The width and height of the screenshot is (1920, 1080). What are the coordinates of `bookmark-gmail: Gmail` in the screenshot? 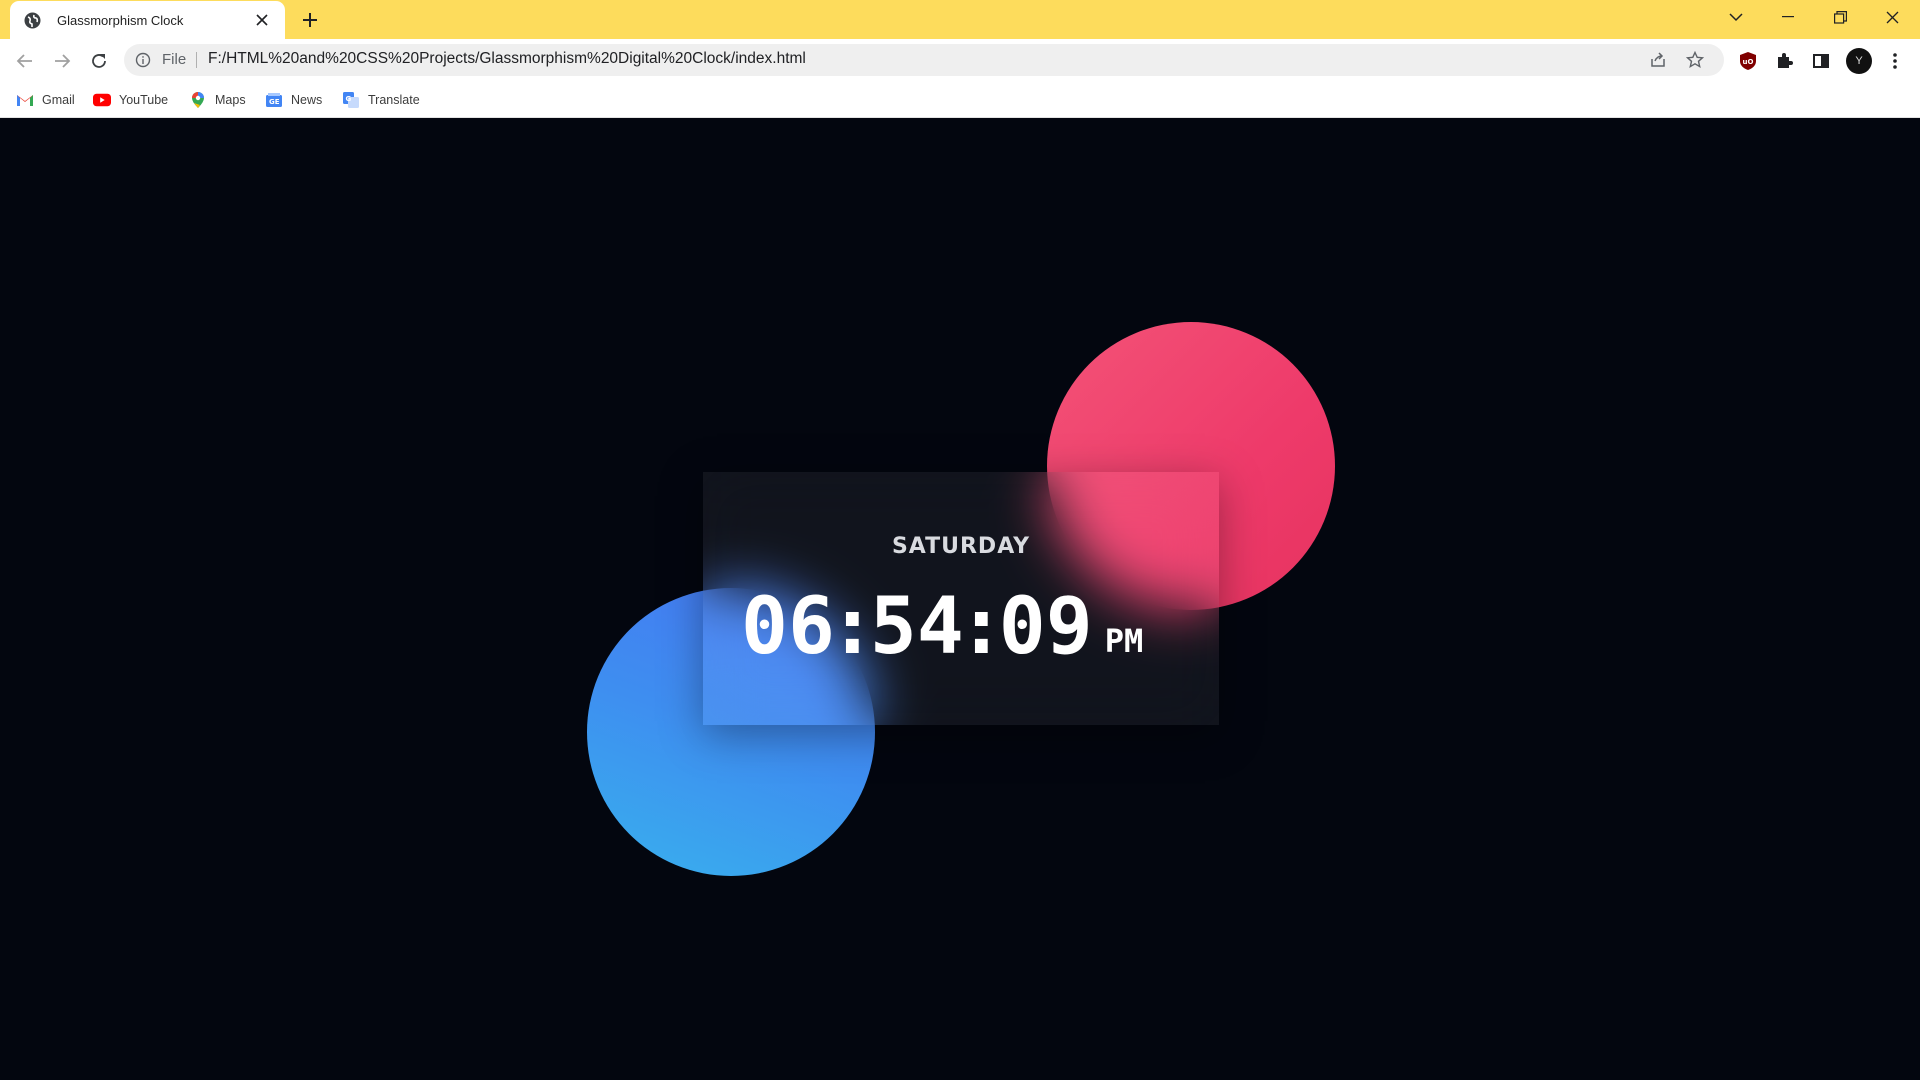 It's located at (45, 100).